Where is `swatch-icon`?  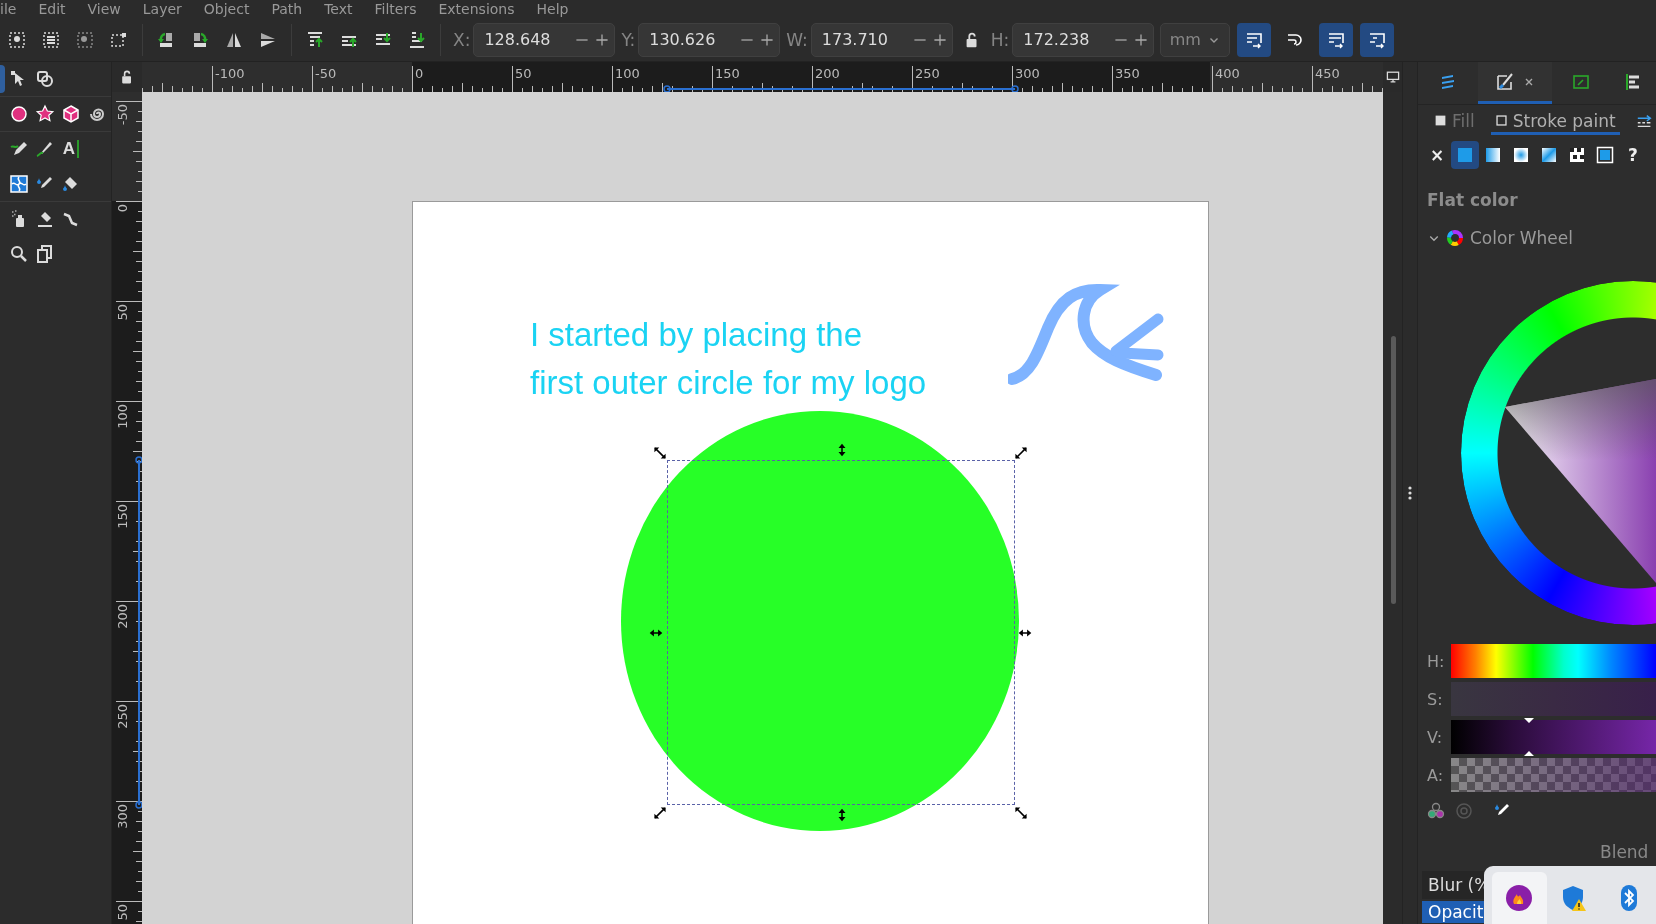
swatch-icon is located at coordinates (1605, 155).